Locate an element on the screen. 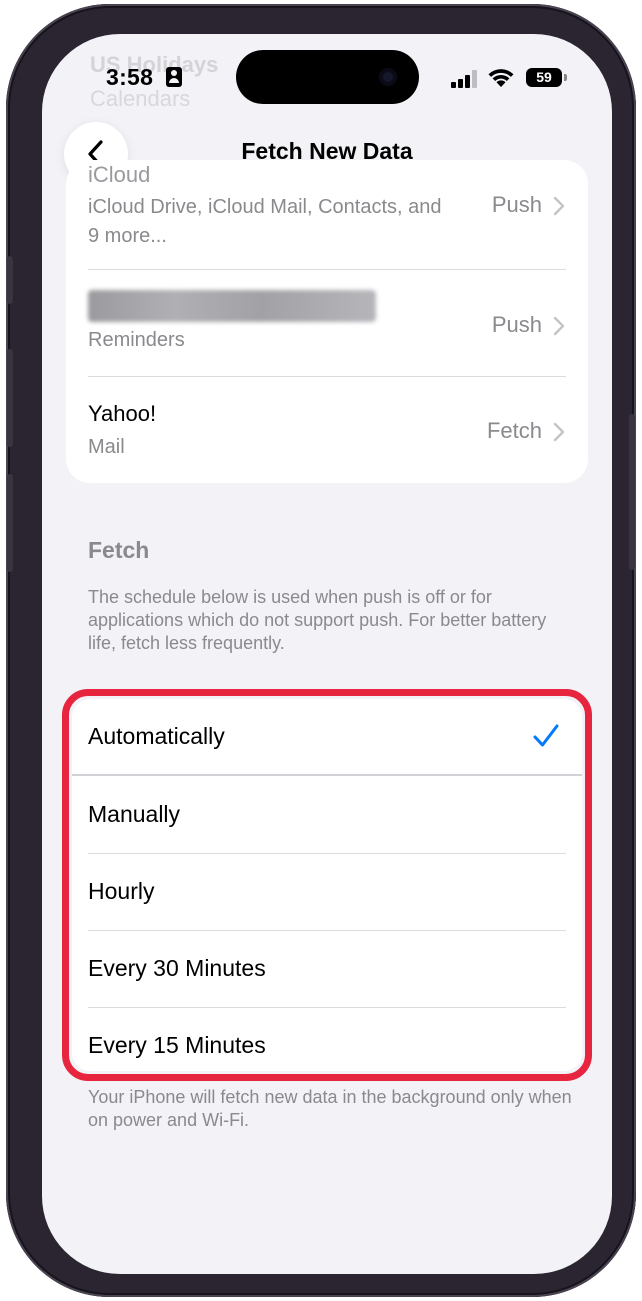 This screenshot has height=1301, width=642. account-subtitle: Reminders is located at coordinates (136, 340).